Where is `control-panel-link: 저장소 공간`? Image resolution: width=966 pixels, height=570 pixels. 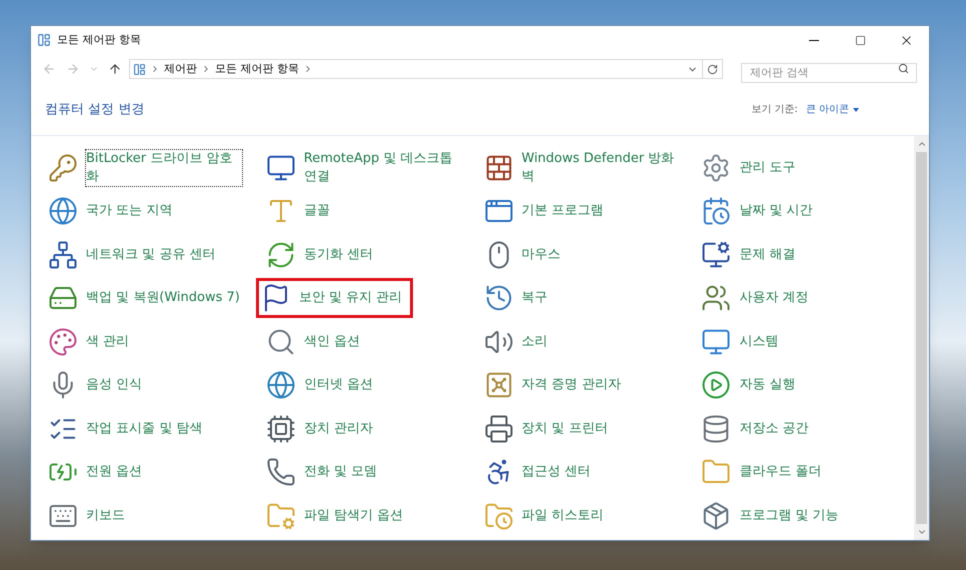 control-panel-link: 저장소 공간 is located at coordinates (773, 429).